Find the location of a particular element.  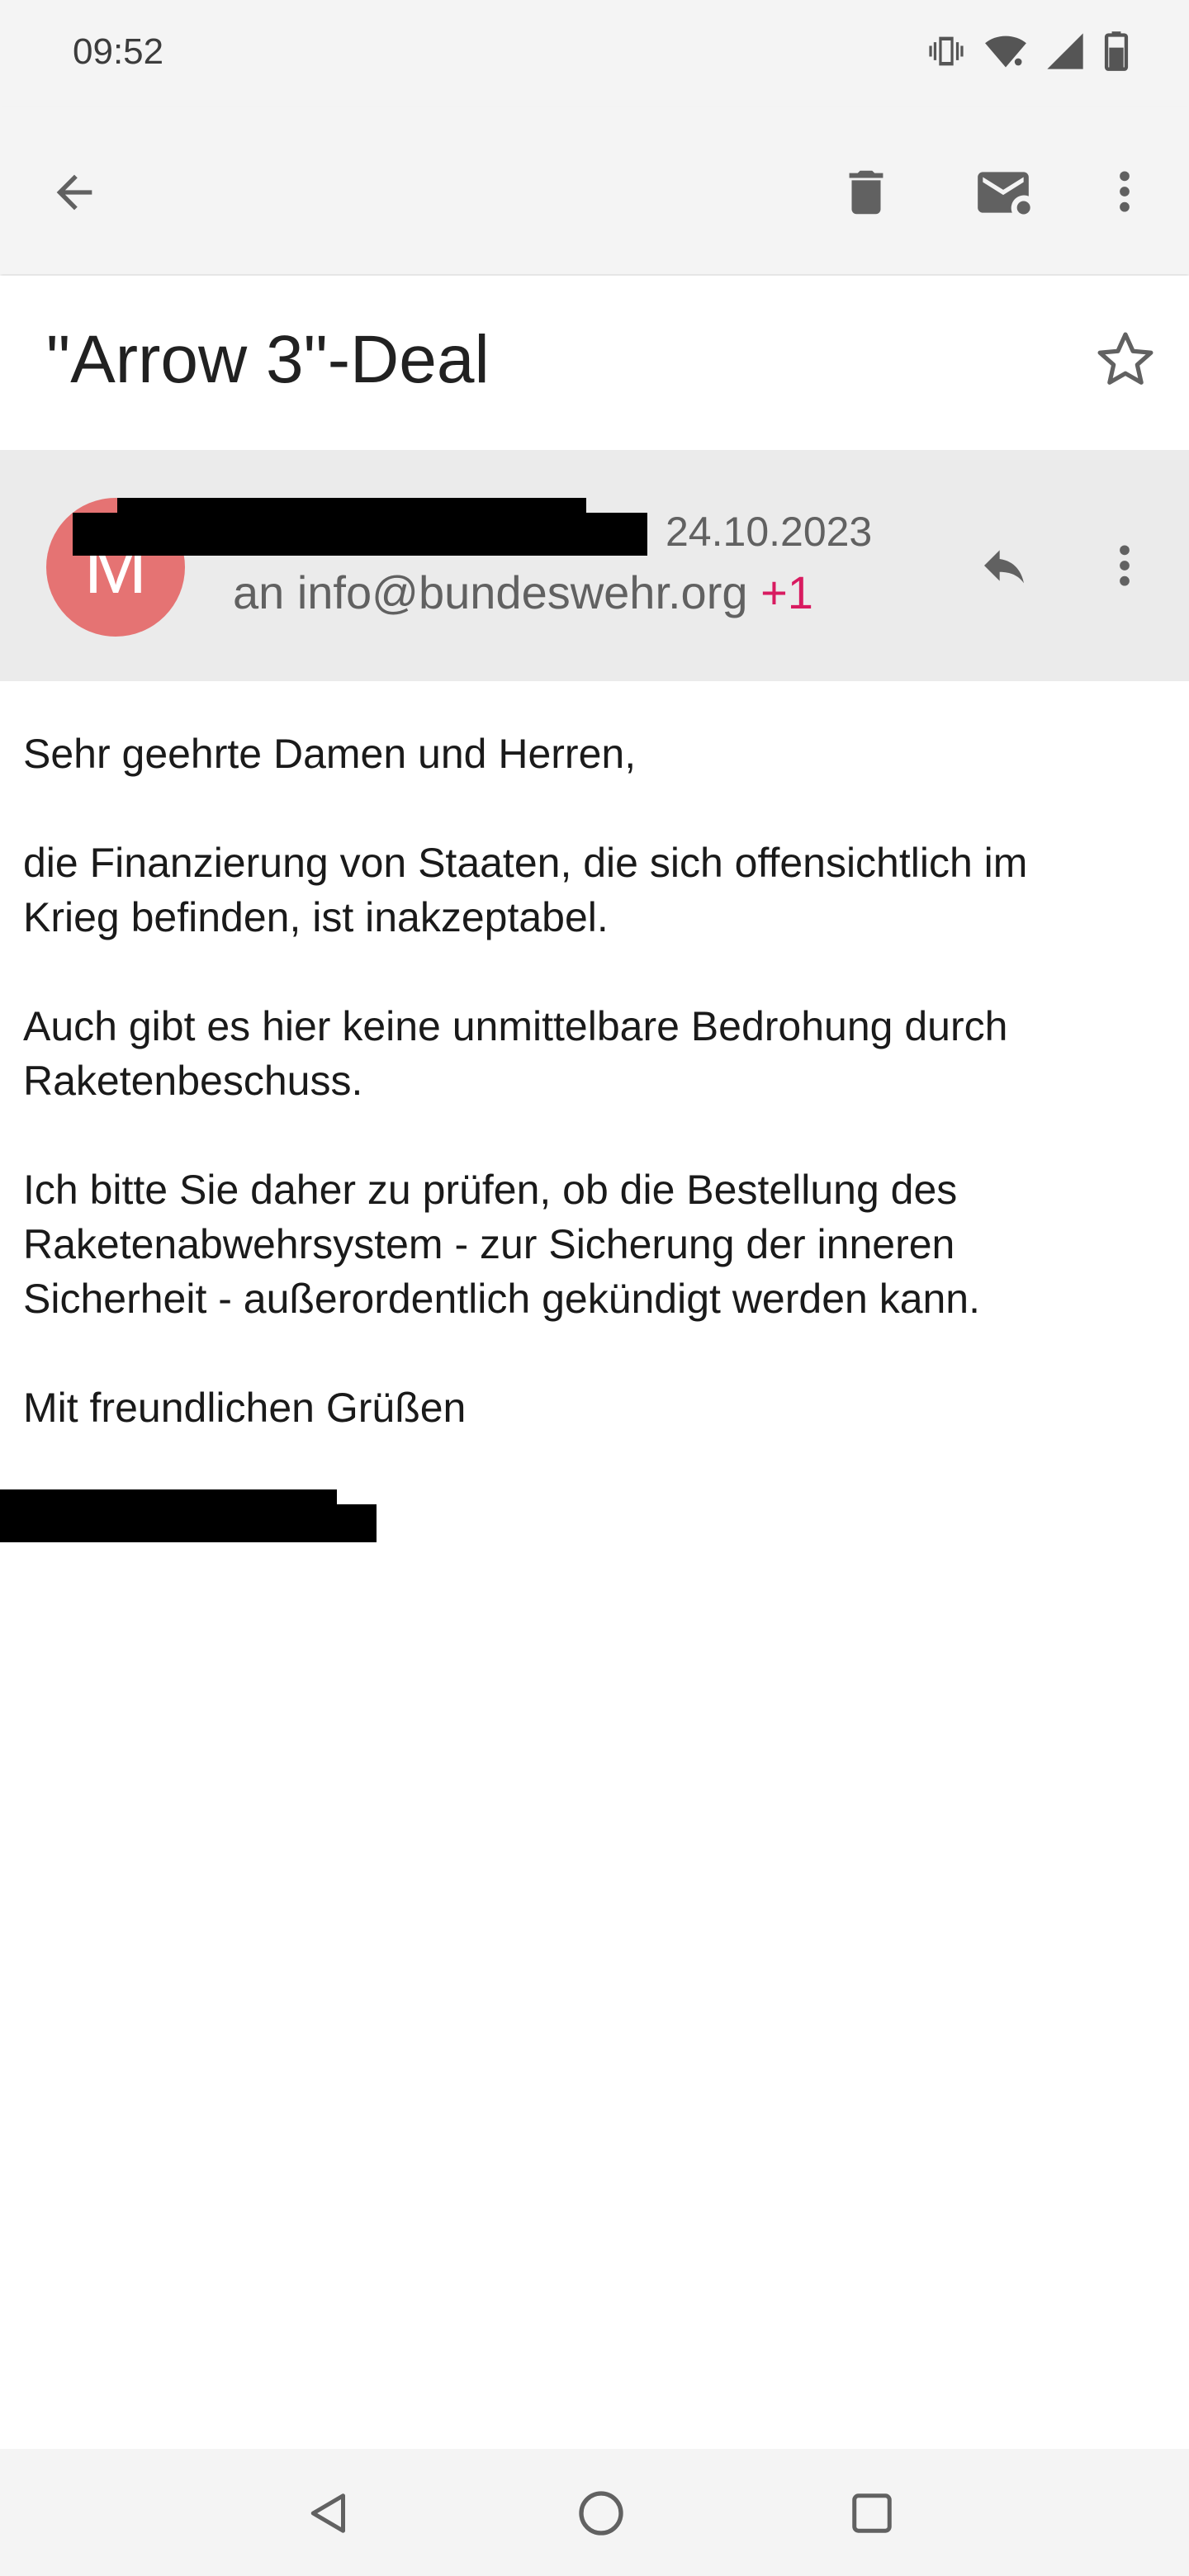

body-paragraph: Sehr geehrte Damen und Herren, is located at coordinates (330, 754).